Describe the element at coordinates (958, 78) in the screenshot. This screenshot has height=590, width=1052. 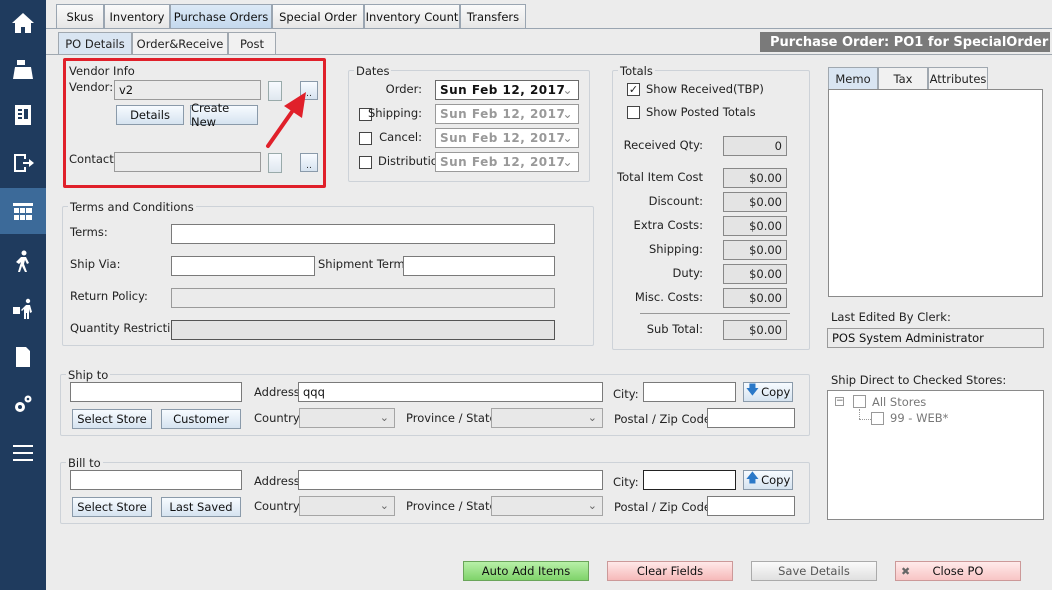
I see `tab-attributes: Attributes` at that location.